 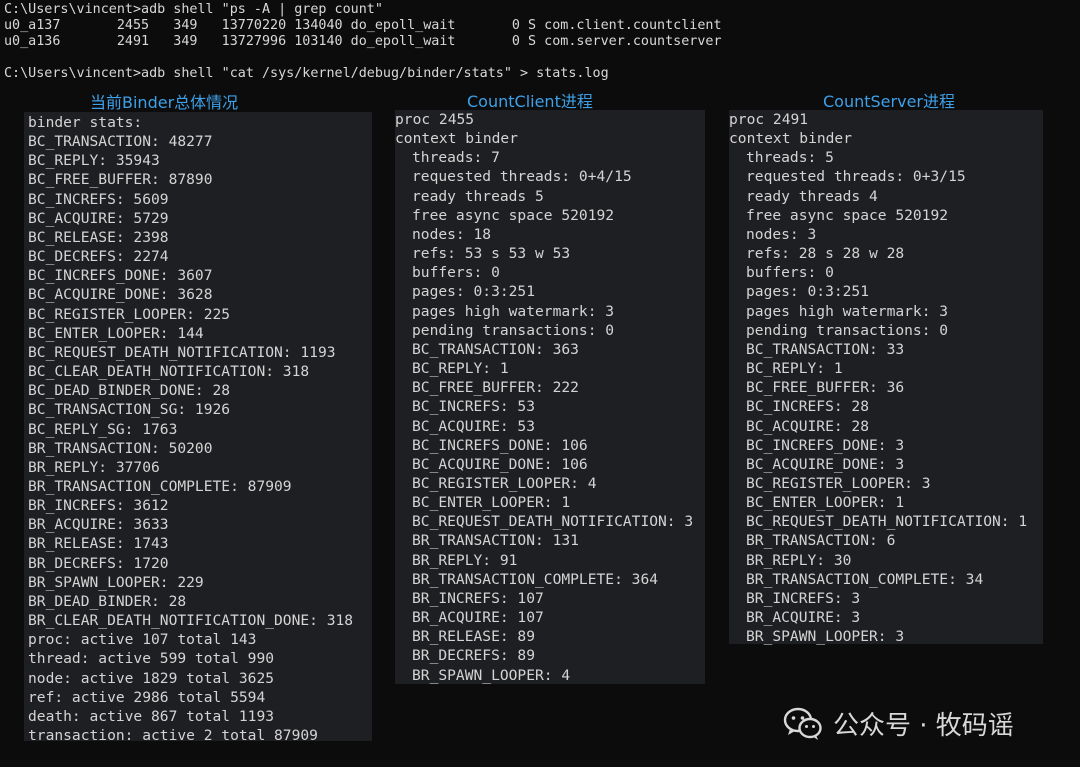 What do you see at coordinates (478, 598) in the screenshot?
I see `stat-line: BR_INCREFS: 107` at bounding box center [478, 598].